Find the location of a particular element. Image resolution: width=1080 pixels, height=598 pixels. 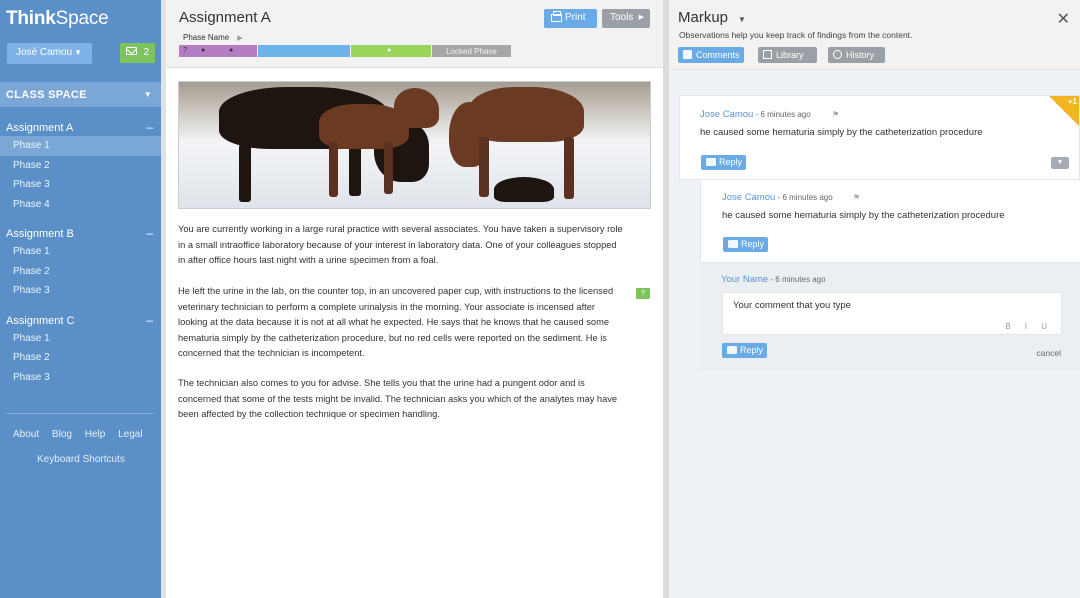

assignment-title: Assignment B – is located at coordinates (80, 234).